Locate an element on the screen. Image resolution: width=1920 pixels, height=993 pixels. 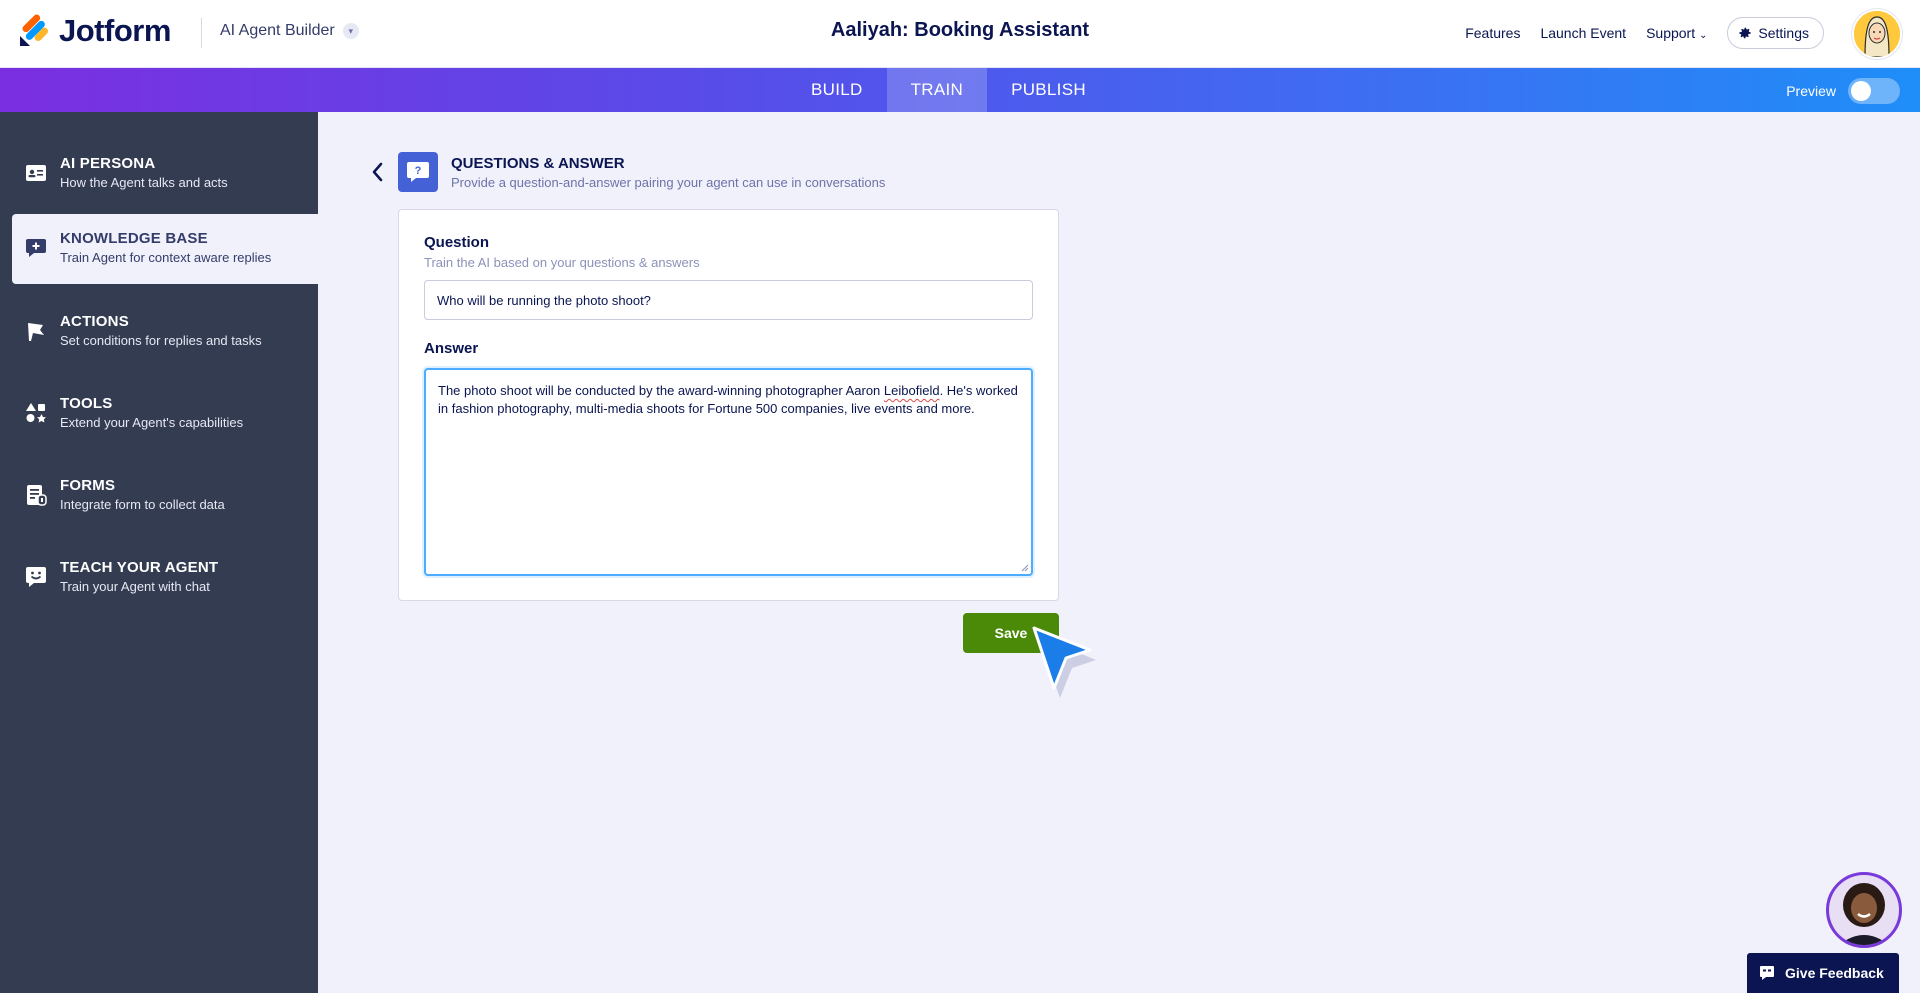
nav-support: Support ⌄ is located at coordinates (1676, 33).